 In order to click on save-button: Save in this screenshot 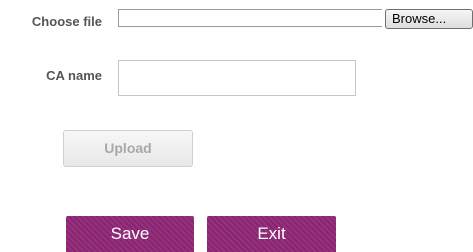, I will do `click(130, 234)`.